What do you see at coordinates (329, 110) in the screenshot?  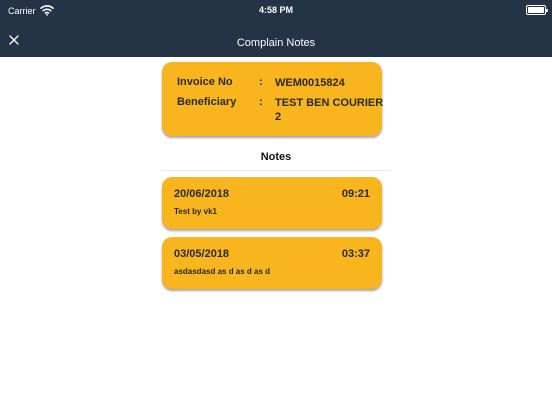 I see `beneficiary-value: TEST BEN COURIER 2` at bounding box center [329, 110].